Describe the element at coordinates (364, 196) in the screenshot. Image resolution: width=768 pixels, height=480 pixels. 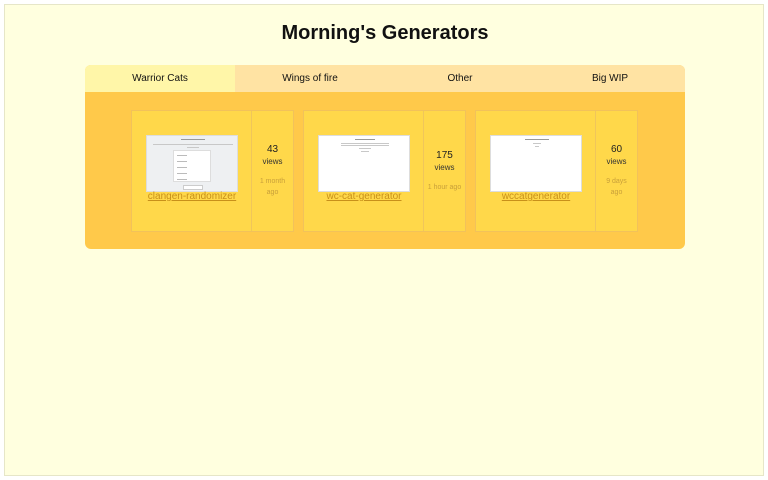
I see `generator-link: wc-cat-generator` at that location.